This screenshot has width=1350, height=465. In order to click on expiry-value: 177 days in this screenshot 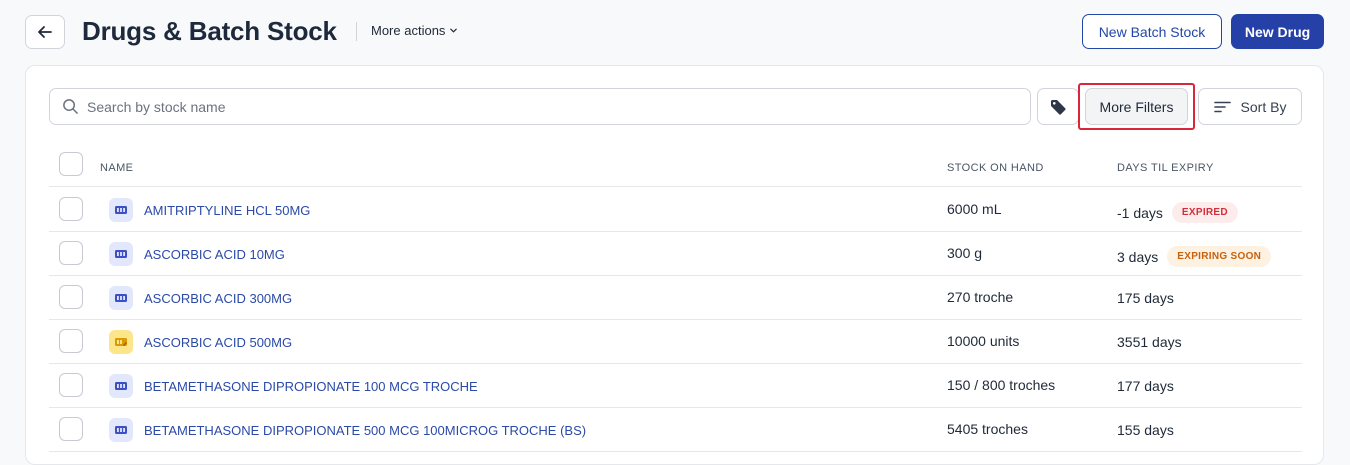, I will do `click(1145, 386)`.